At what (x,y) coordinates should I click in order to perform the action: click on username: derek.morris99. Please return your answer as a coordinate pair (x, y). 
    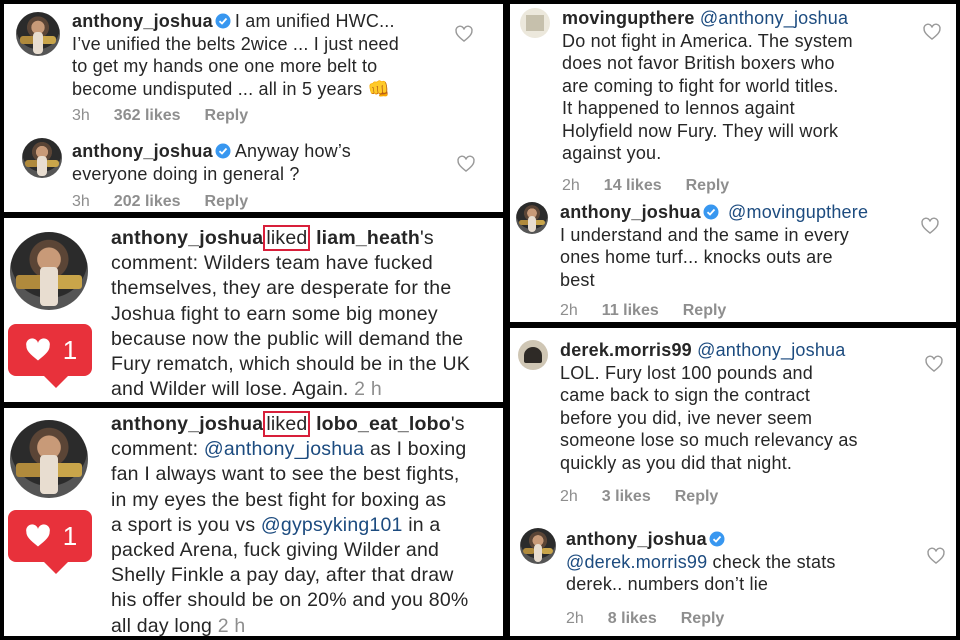
    Looking at the image, I should click on (626, 350).